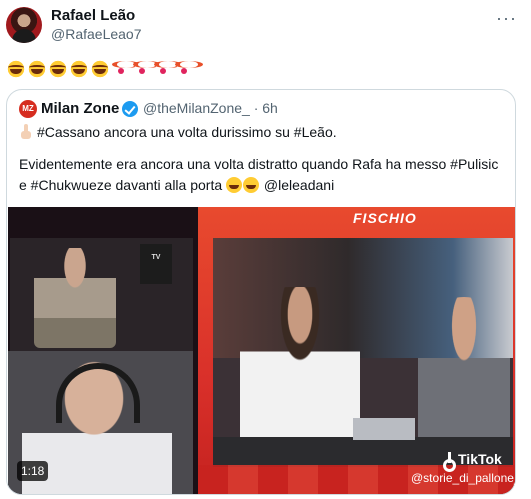 The width and height of the screenshot is (531, 499). I want to click on tiktok-watermark: TikTok, so click(472, 461).